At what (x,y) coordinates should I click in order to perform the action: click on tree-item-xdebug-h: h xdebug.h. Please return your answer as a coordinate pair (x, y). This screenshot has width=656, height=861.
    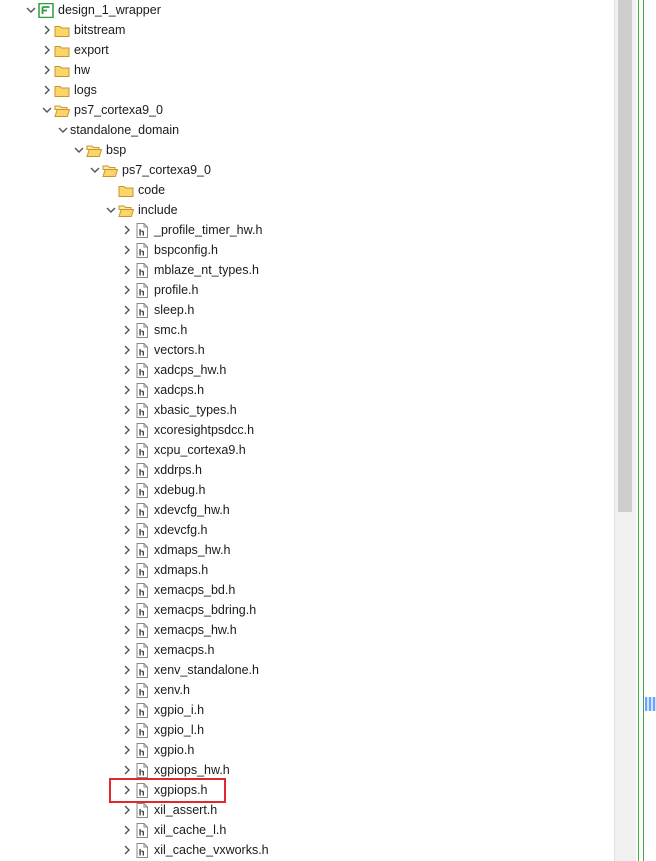
    Looking at the image, I should click on (307, 490).